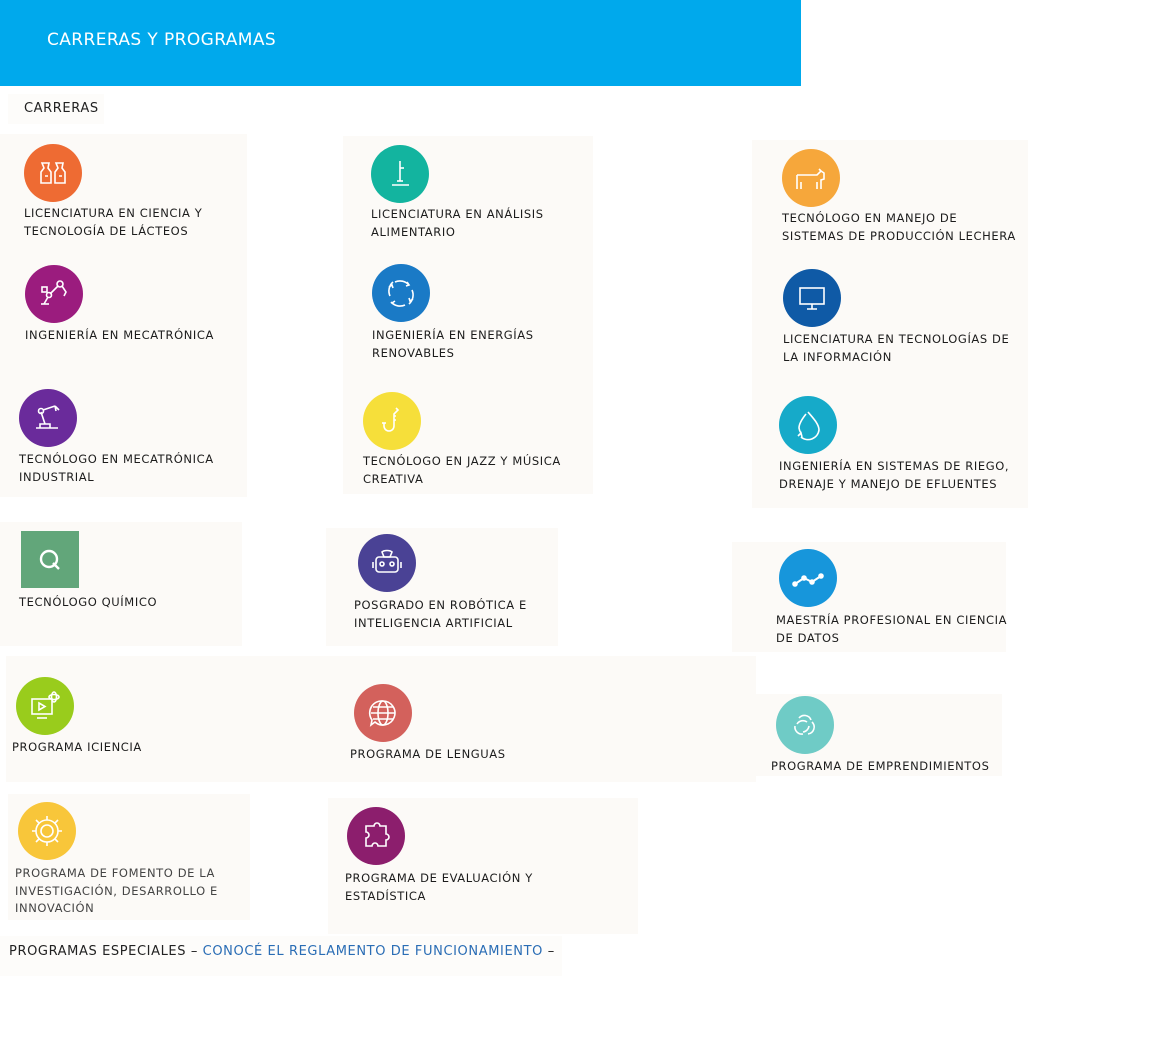 This screenshot has width=1155, height=1056. I want to click on reglamento-link: CONOCÉ EL REGLAMENTO DE FUNCIONAMIENTO, so click(373, 951).